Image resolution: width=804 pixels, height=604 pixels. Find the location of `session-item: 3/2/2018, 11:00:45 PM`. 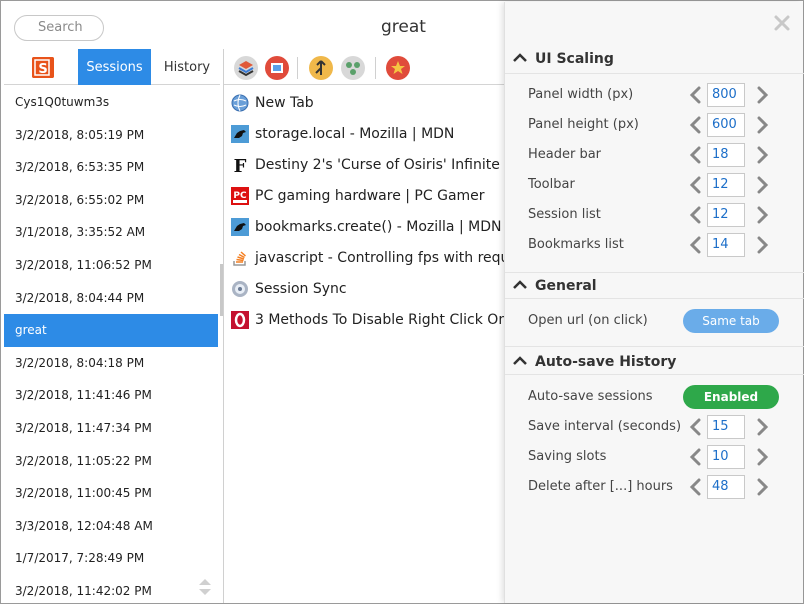

session-item: 3/2/2018, 11:00:45 PM is located at coordinates (112, 493).